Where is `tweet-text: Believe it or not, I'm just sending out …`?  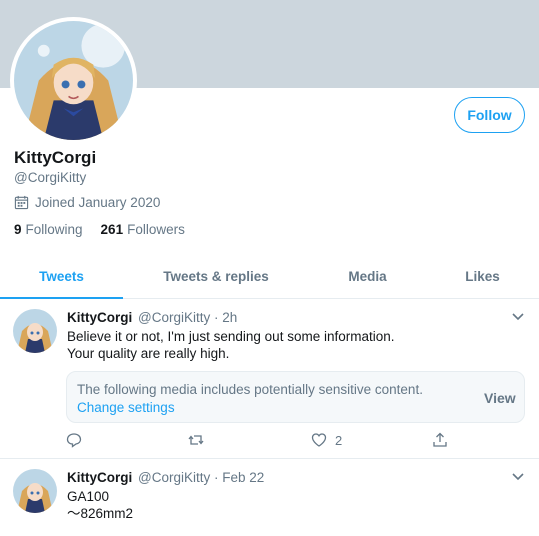 tweet-text: Believe it or not, I'm just sending out … is located at coordinates (231, 345).